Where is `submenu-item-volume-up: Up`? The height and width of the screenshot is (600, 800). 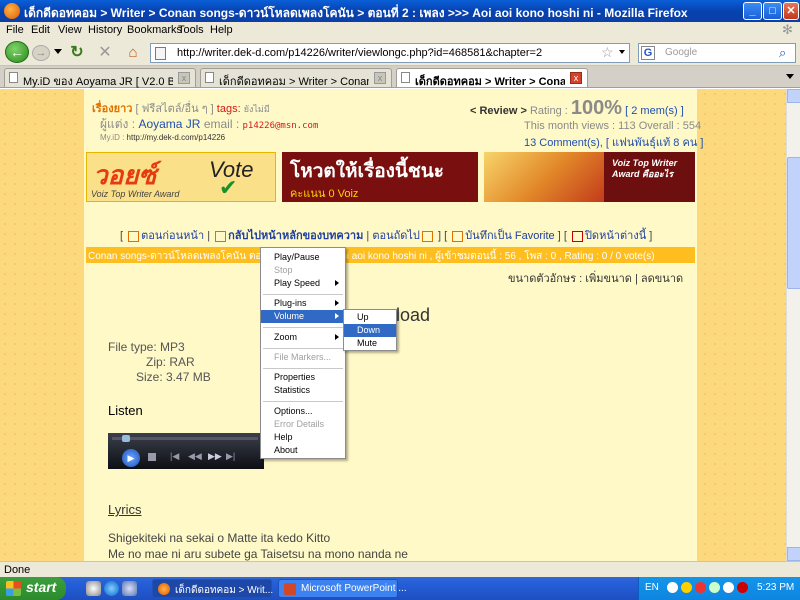
submenu-item-volume-up: Up is located at coordinates (370, 317).